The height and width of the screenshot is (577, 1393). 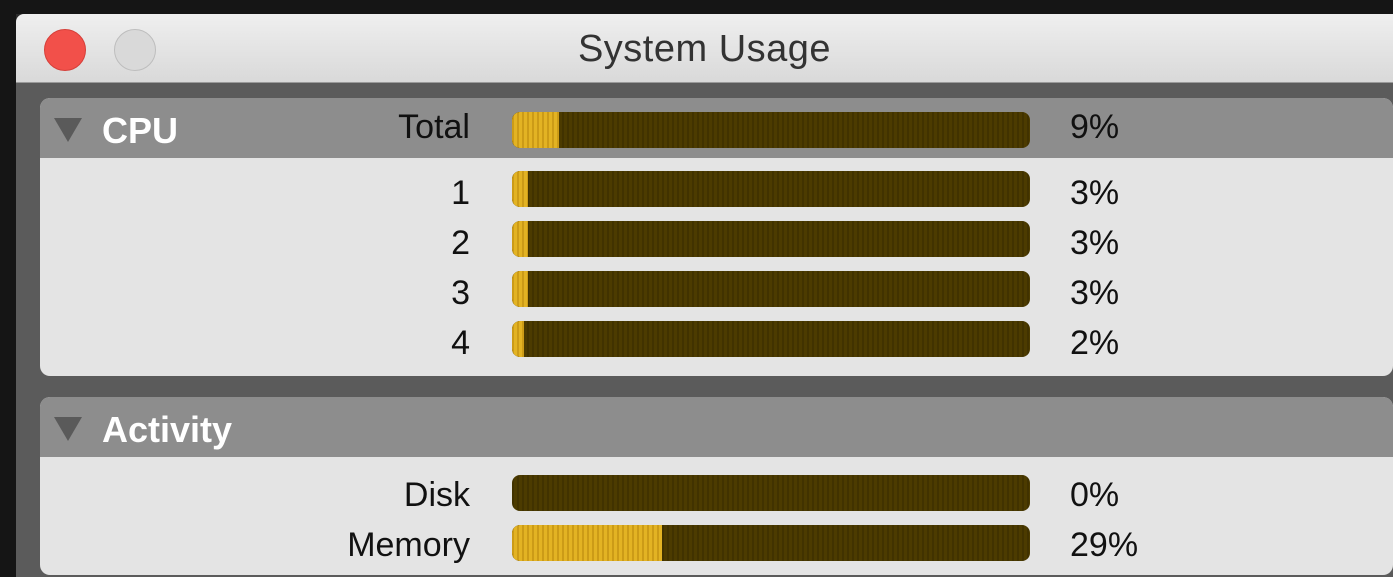 What do you see at coordinates (68, 429) in the screenshot?
I see `disclosure-triangle-icon` at bounding box center [68, 429].